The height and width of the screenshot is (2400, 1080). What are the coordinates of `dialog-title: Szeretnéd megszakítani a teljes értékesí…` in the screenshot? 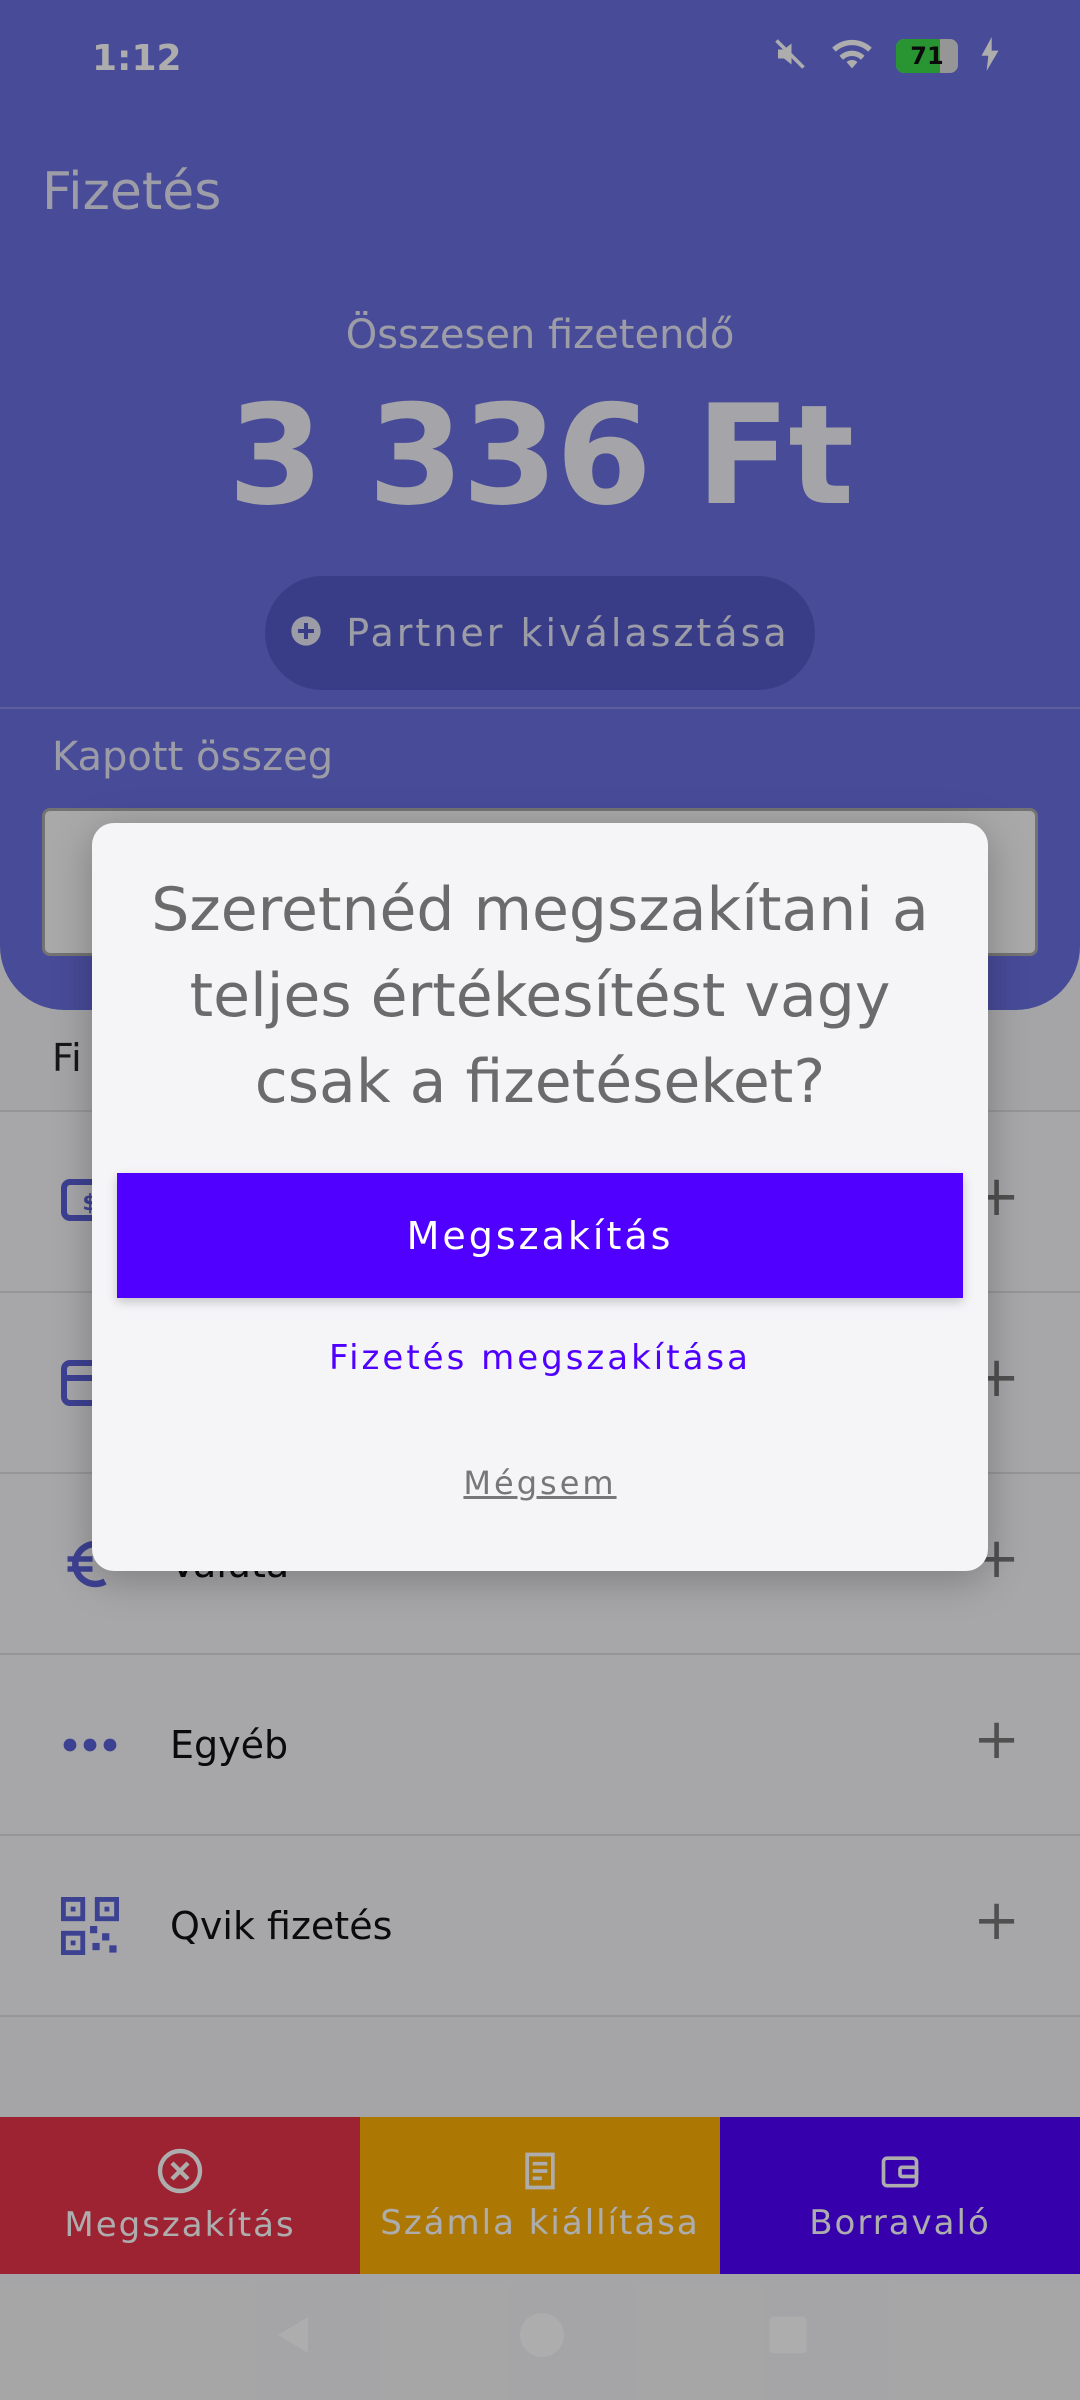 It's located at (540, 996).